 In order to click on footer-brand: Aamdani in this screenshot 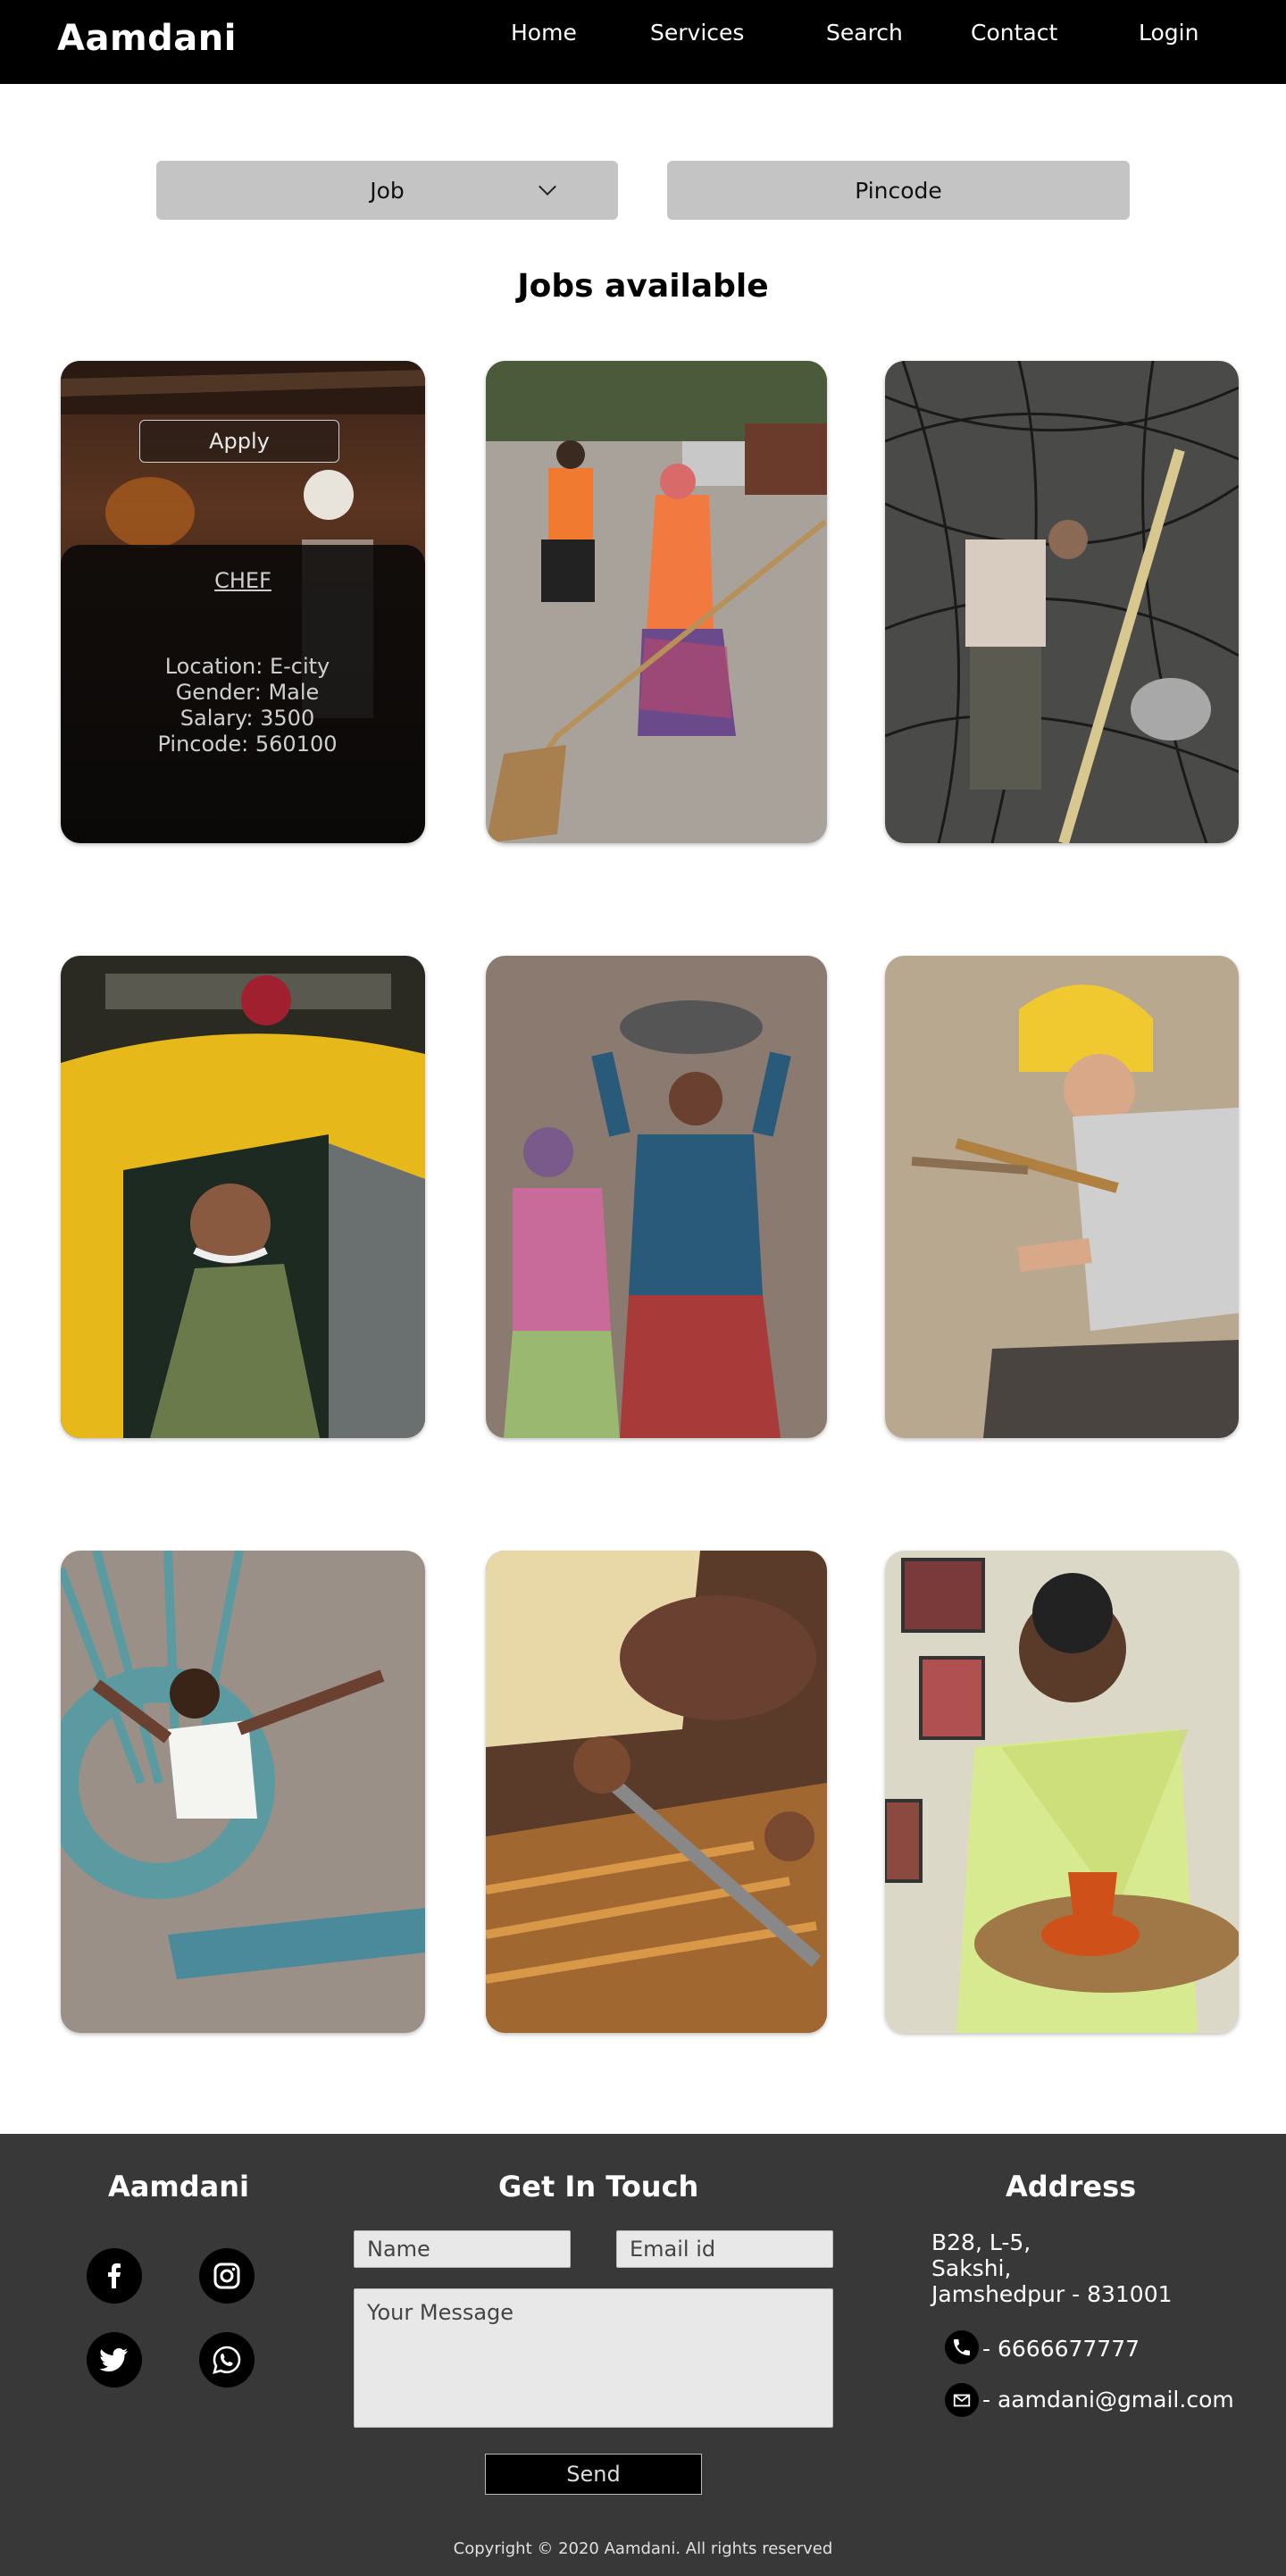, I will do `click(178, 2187)`.